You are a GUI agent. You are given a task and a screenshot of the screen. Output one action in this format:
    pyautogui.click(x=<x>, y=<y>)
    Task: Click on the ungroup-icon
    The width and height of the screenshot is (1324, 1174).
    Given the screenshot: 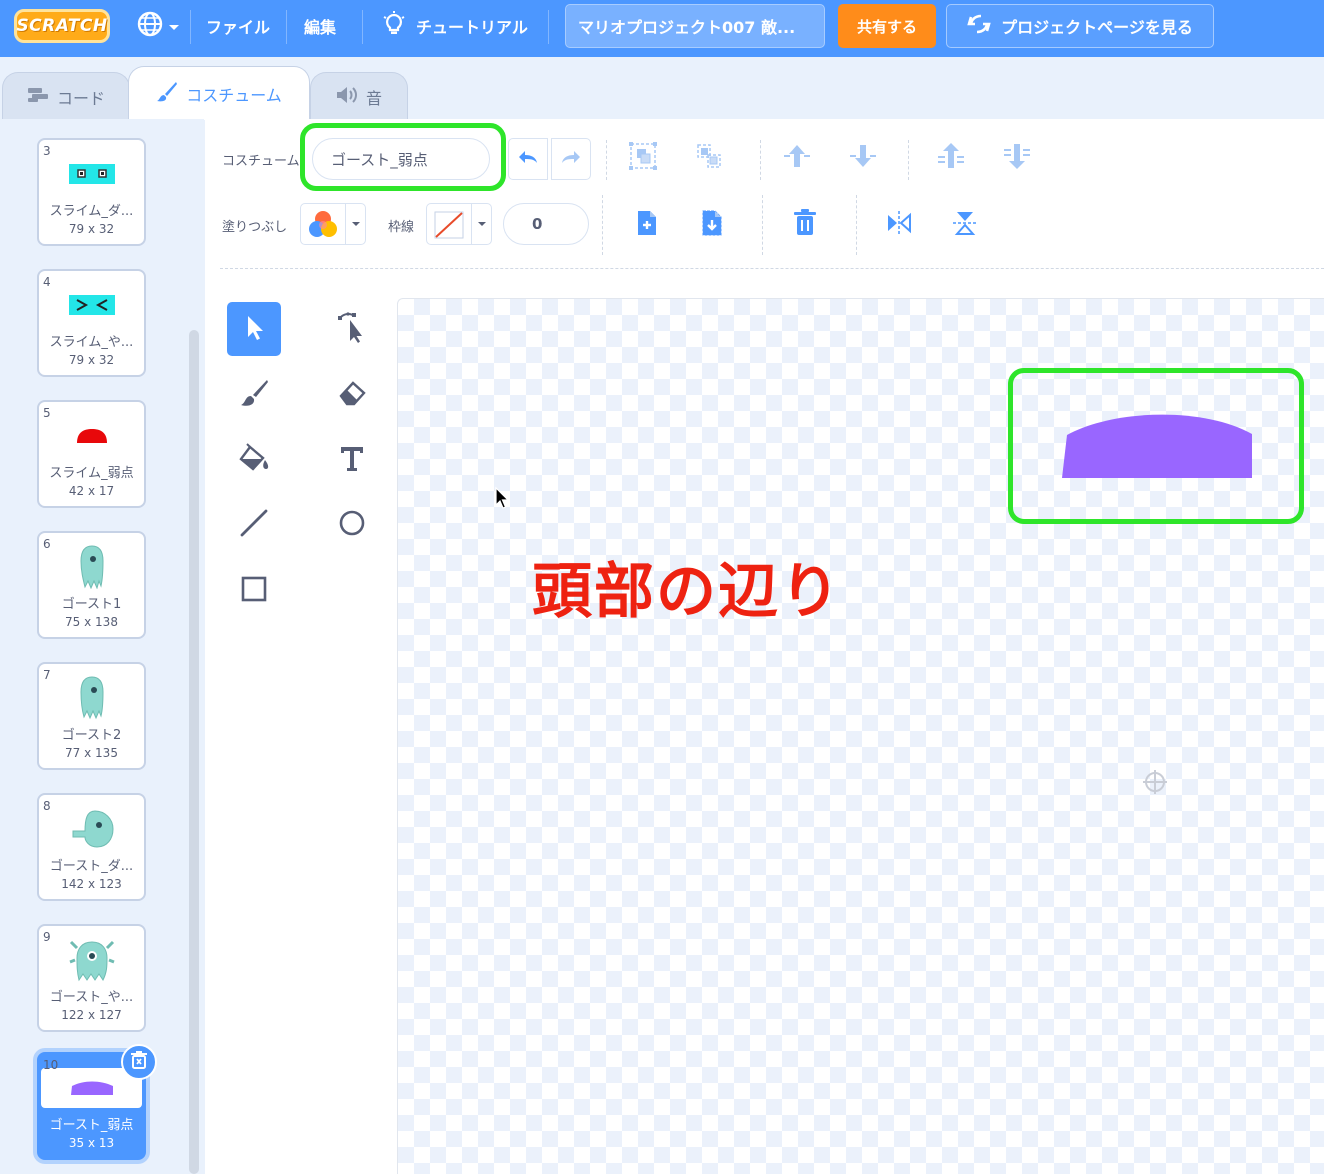 What is the action you would take?
    pyautogui.click(x=709, y=158)
    